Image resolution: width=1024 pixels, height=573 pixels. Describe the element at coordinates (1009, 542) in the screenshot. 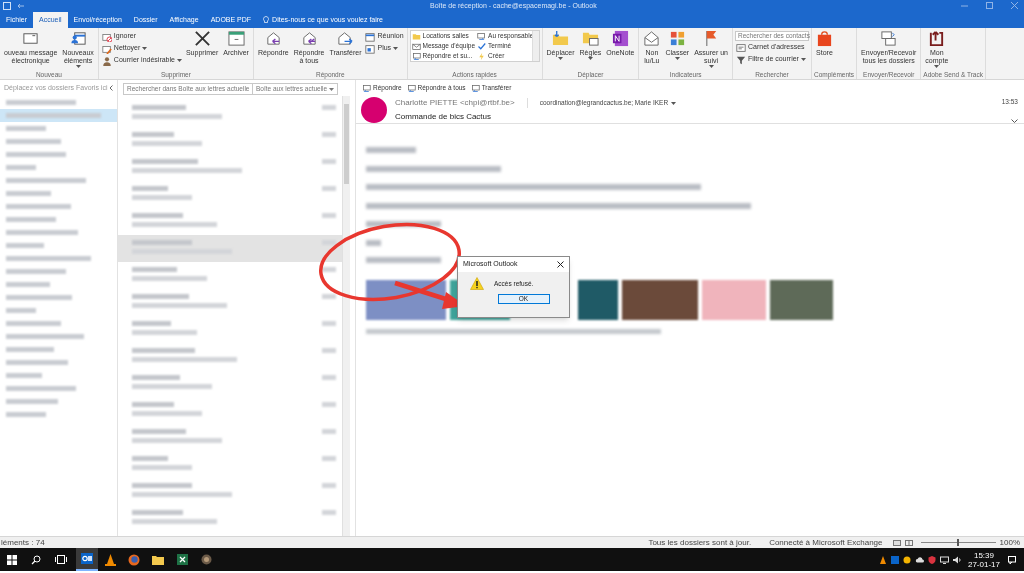

I see `zoom-level: 100%` at that location.